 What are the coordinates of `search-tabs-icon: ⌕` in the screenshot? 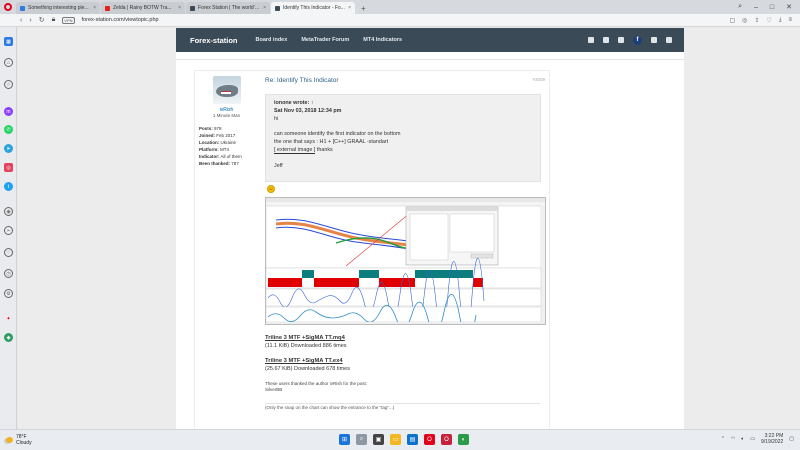 It's located at (740, 7).